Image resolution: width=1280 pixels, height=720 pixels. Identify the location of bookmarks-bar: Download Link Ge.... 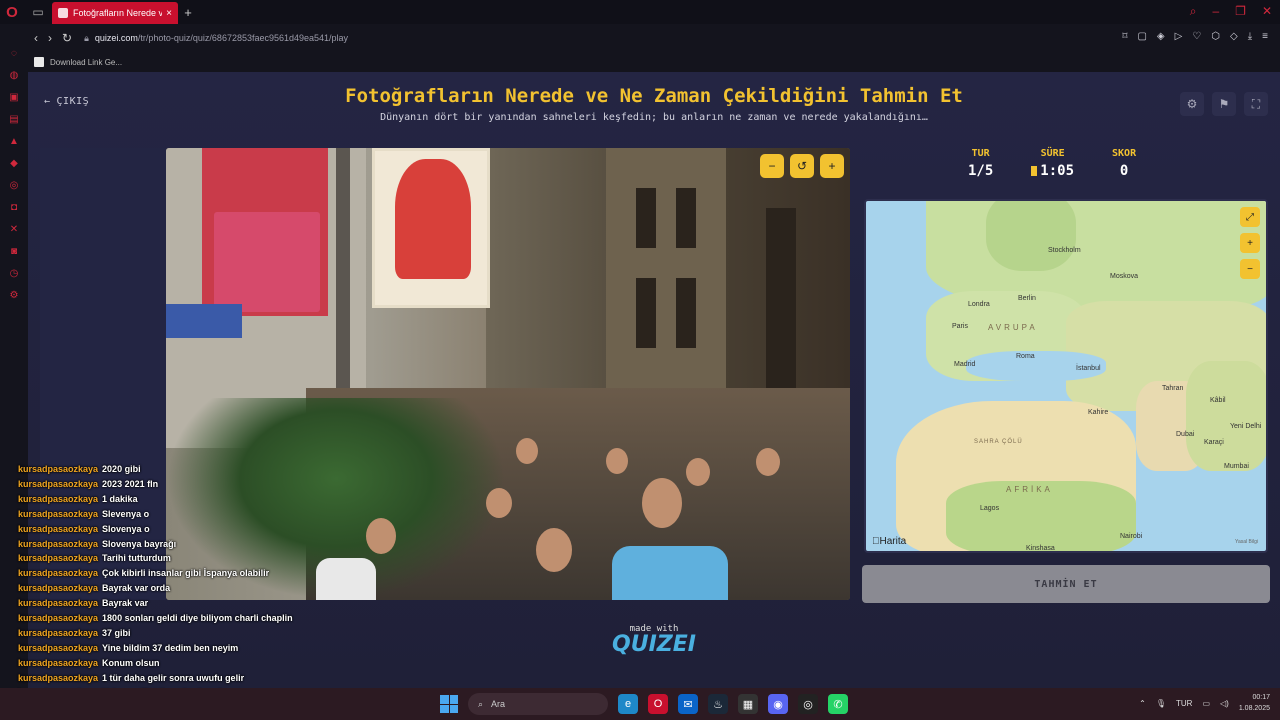
(640, 62).